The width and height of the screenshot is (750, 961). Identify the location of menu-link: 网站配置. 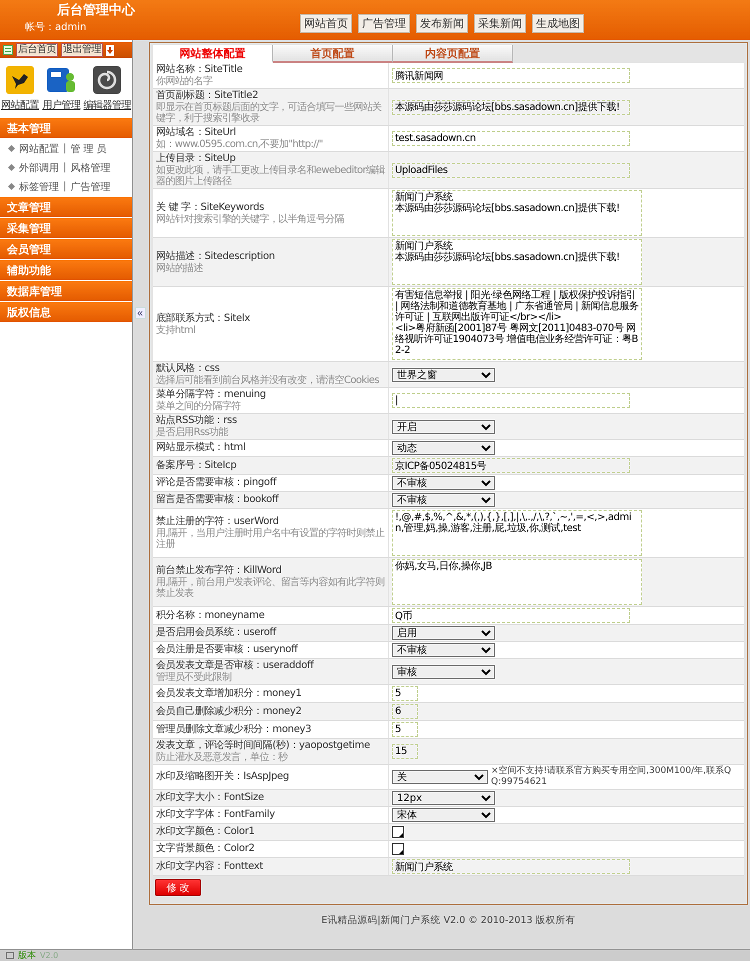
(39, 149).